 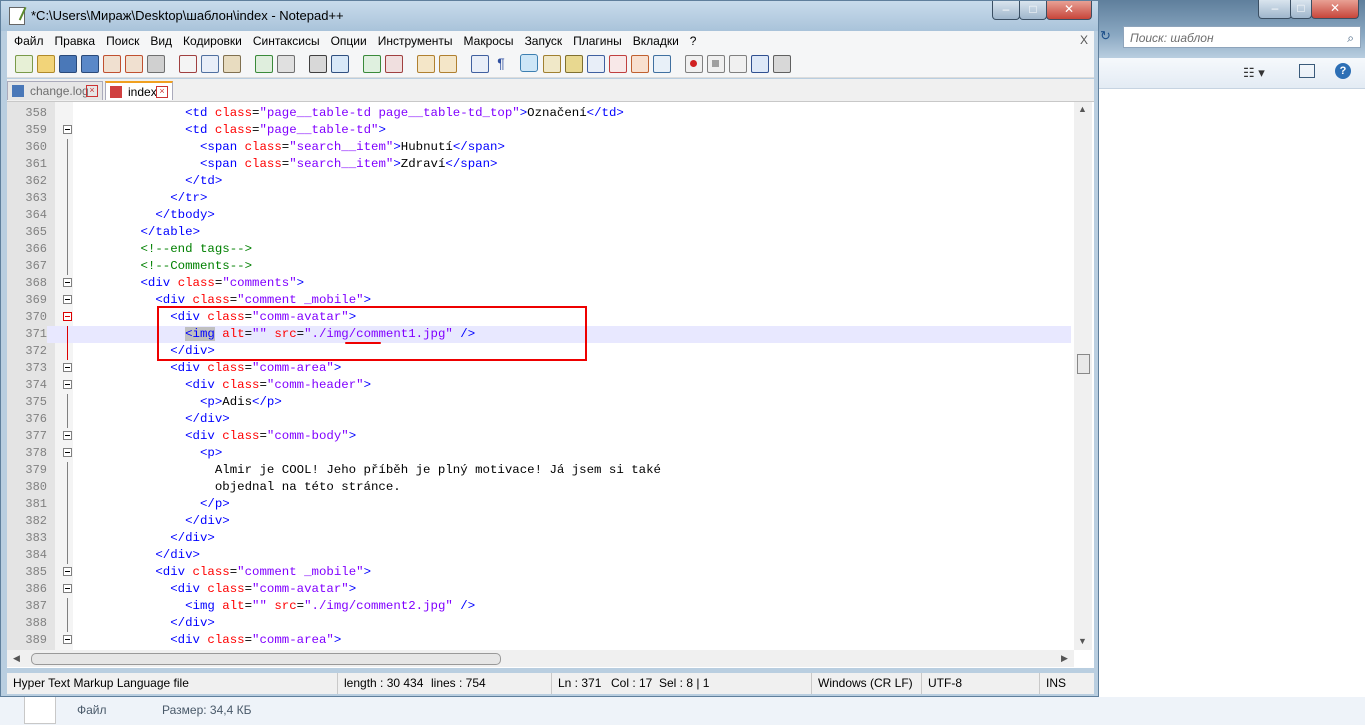 I want to click on code-line: 365 </table>, so click(x=539, y=232).